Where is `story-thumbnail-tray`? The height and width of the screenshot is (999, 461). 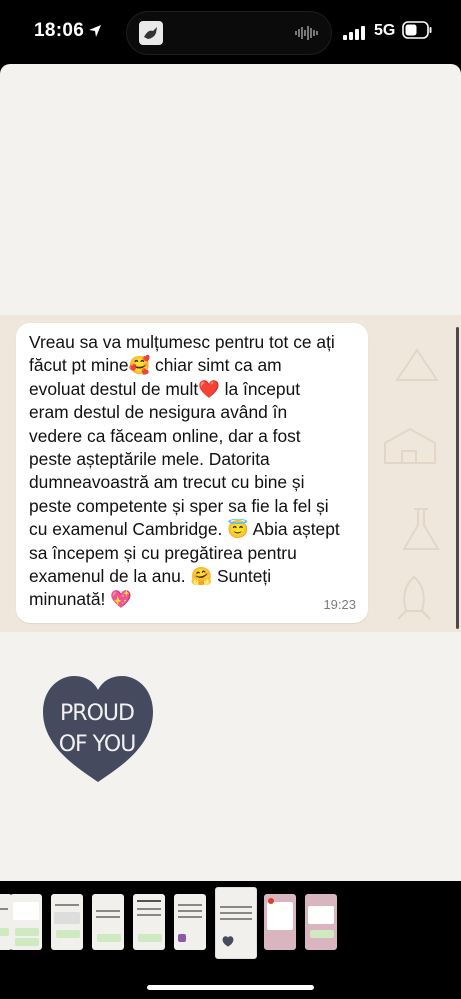 story-thumbnail-tray is located at coordinates (230, 940).